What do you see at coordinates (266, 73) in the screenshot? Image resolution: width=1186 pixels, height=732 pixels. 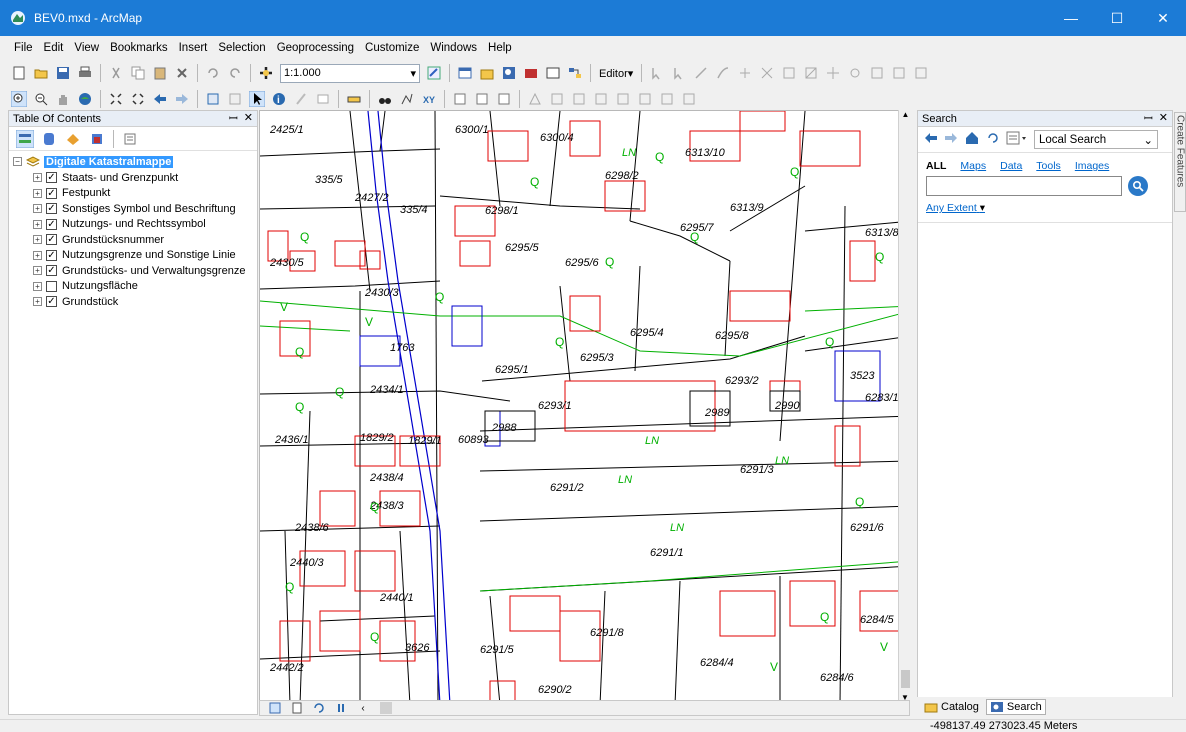 I see `add-data-icon` at bounding box center [266, 73].